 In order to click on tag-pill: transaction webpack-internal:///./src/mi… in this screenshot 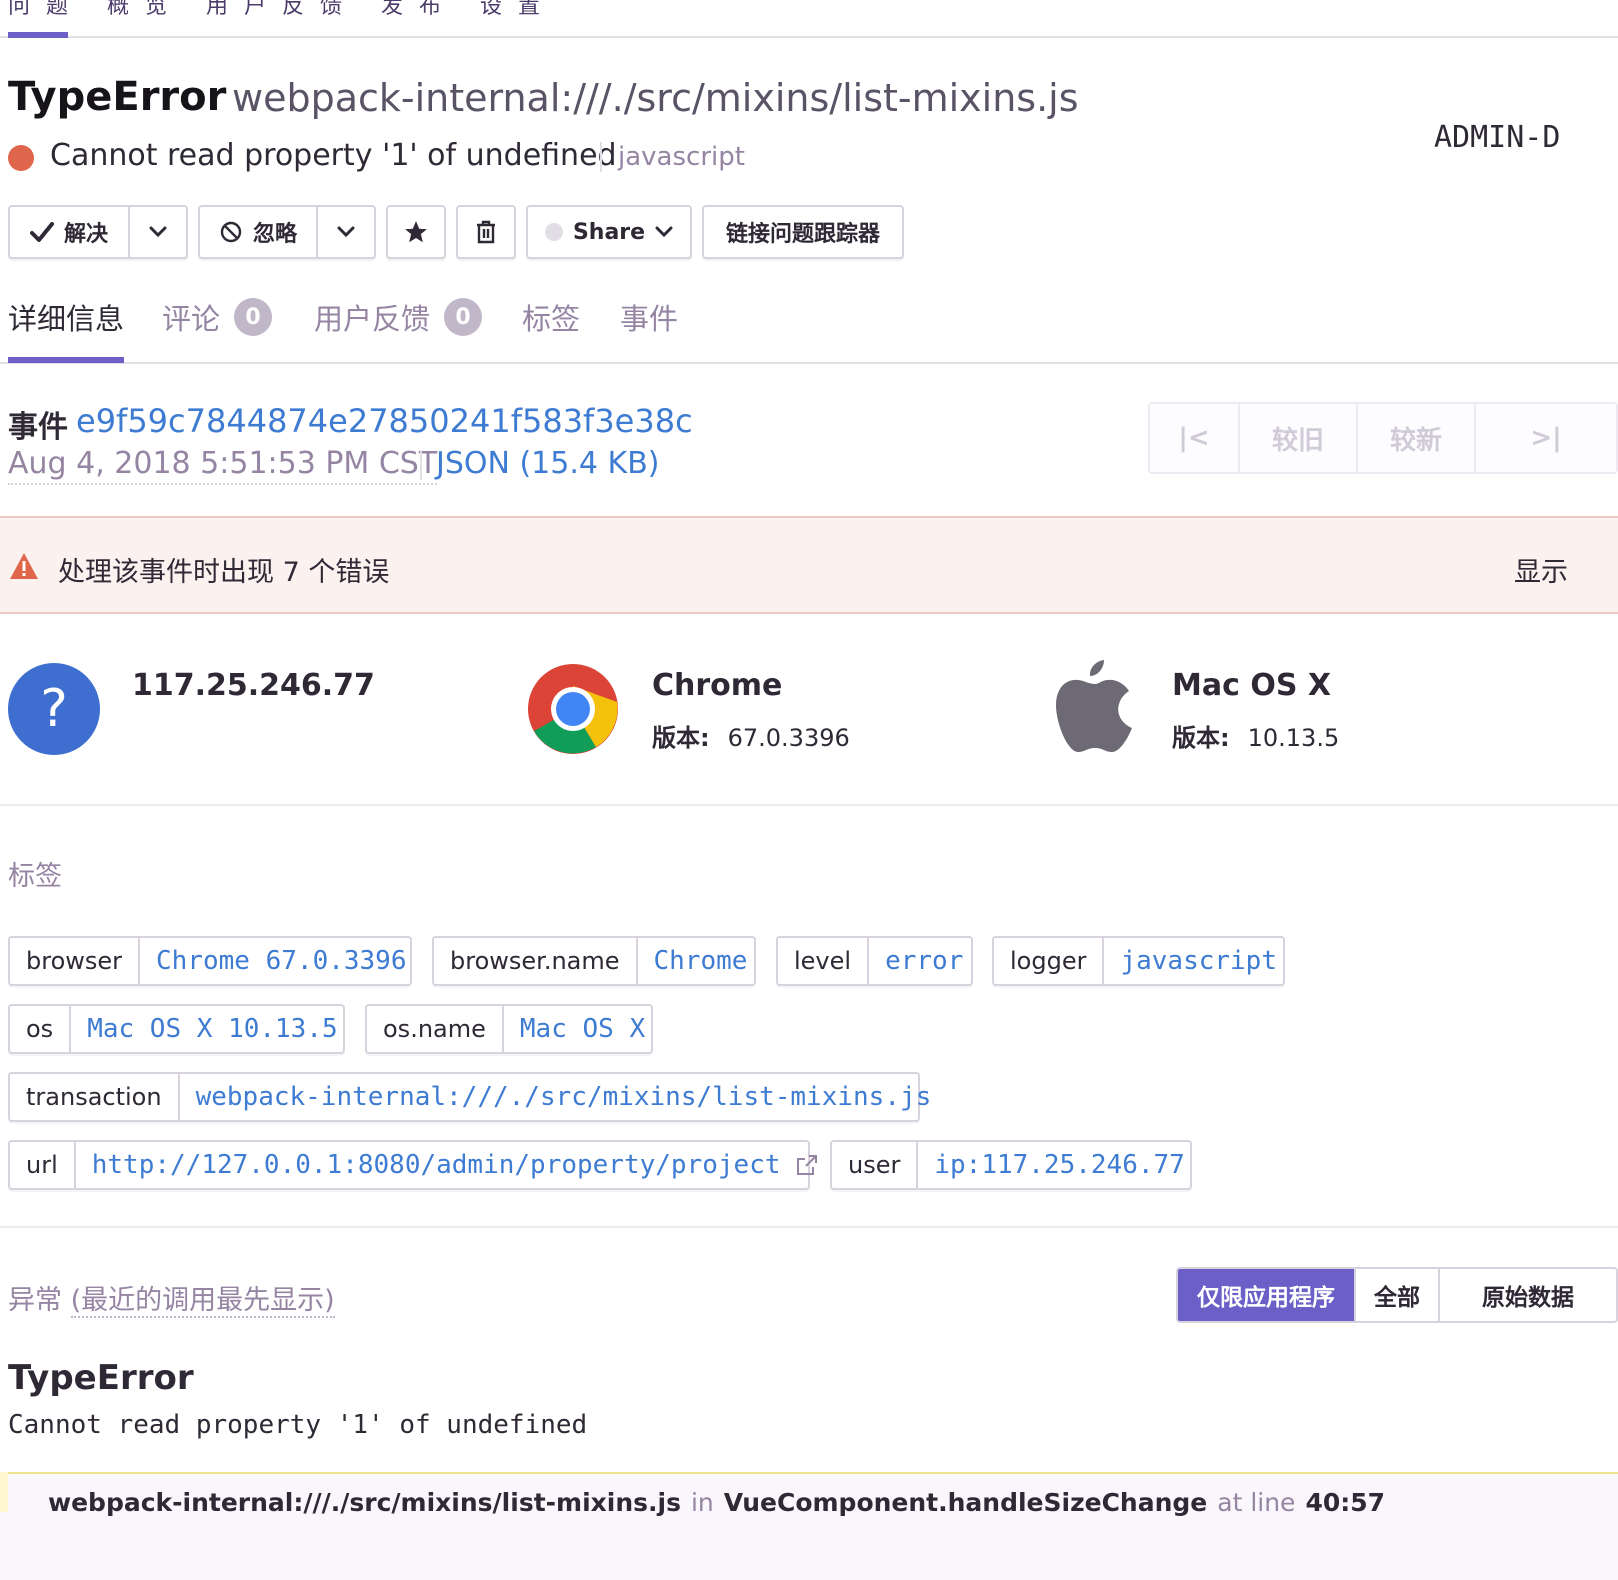, I will do `click(469, 1097)`.